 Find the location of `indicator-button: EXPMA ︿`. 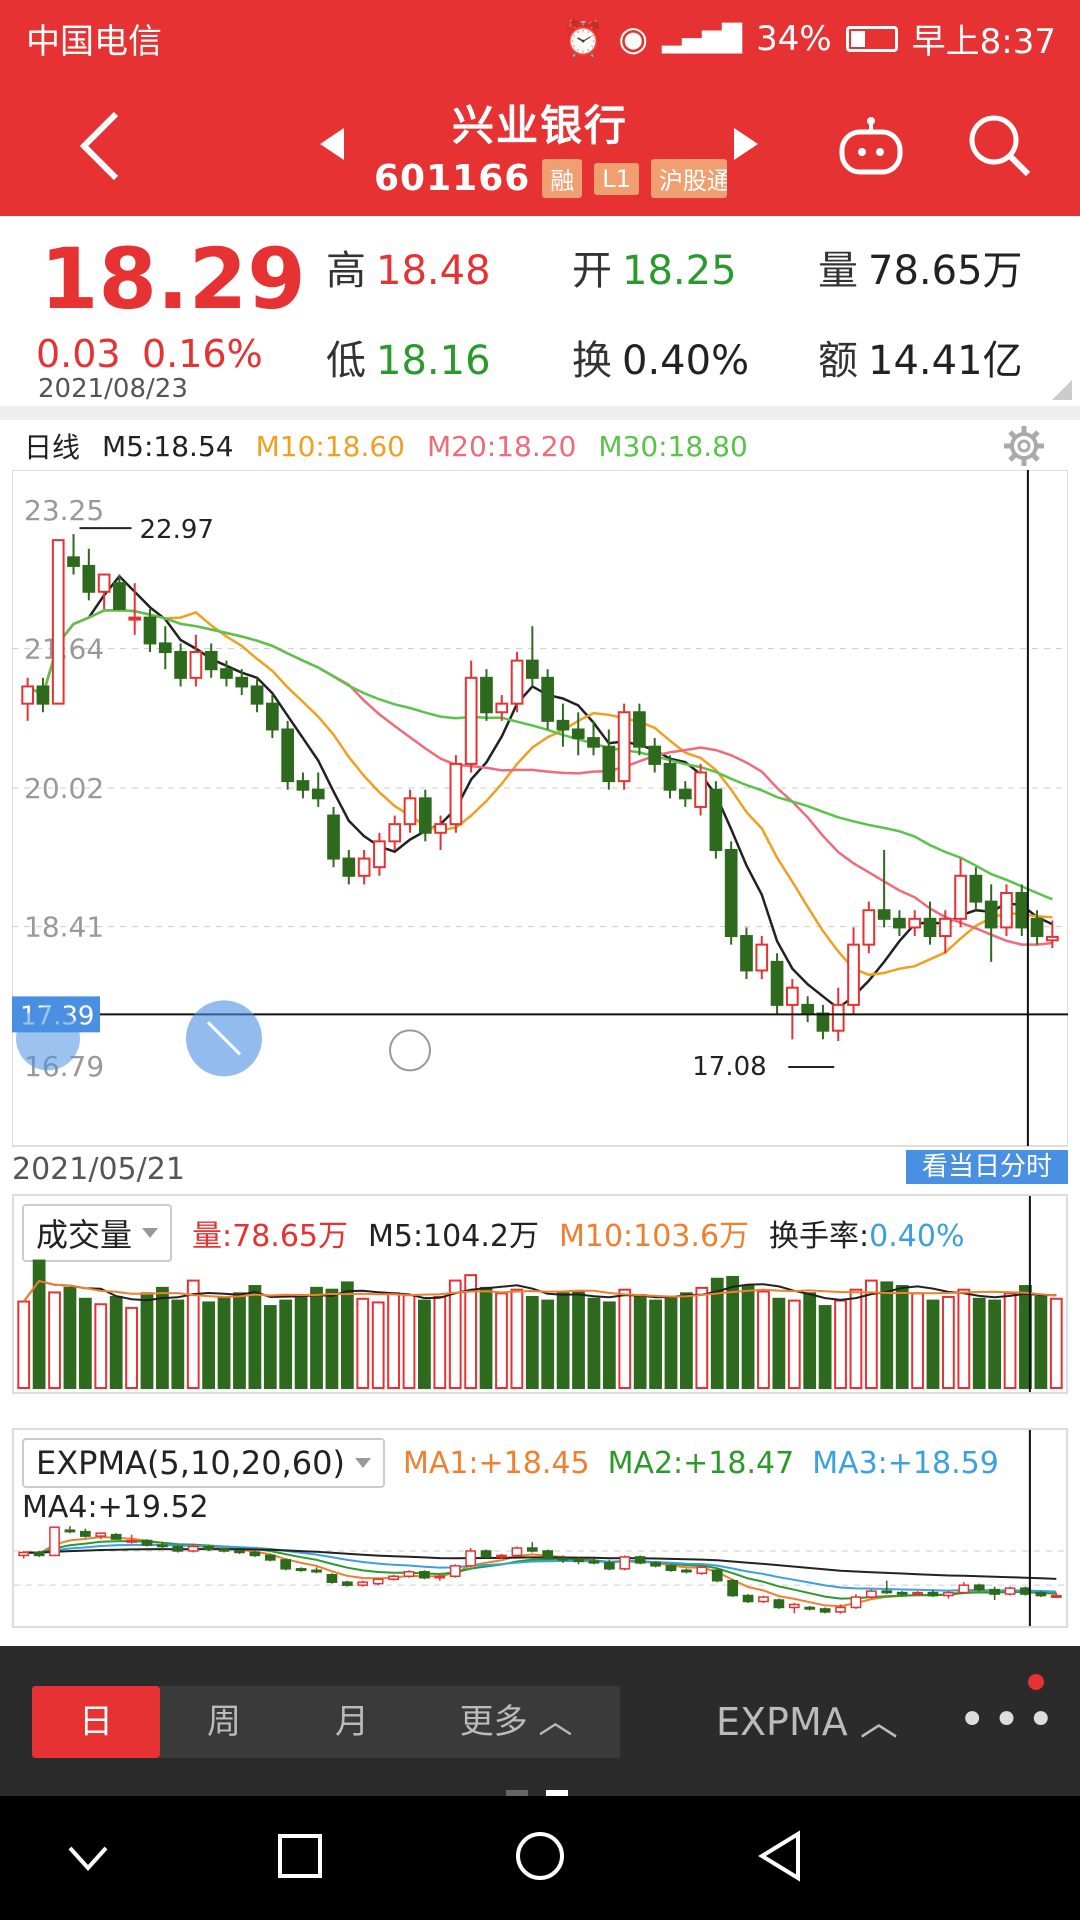

indicator-button: EXPMA ︿ is located at coordinates (807, 1722).